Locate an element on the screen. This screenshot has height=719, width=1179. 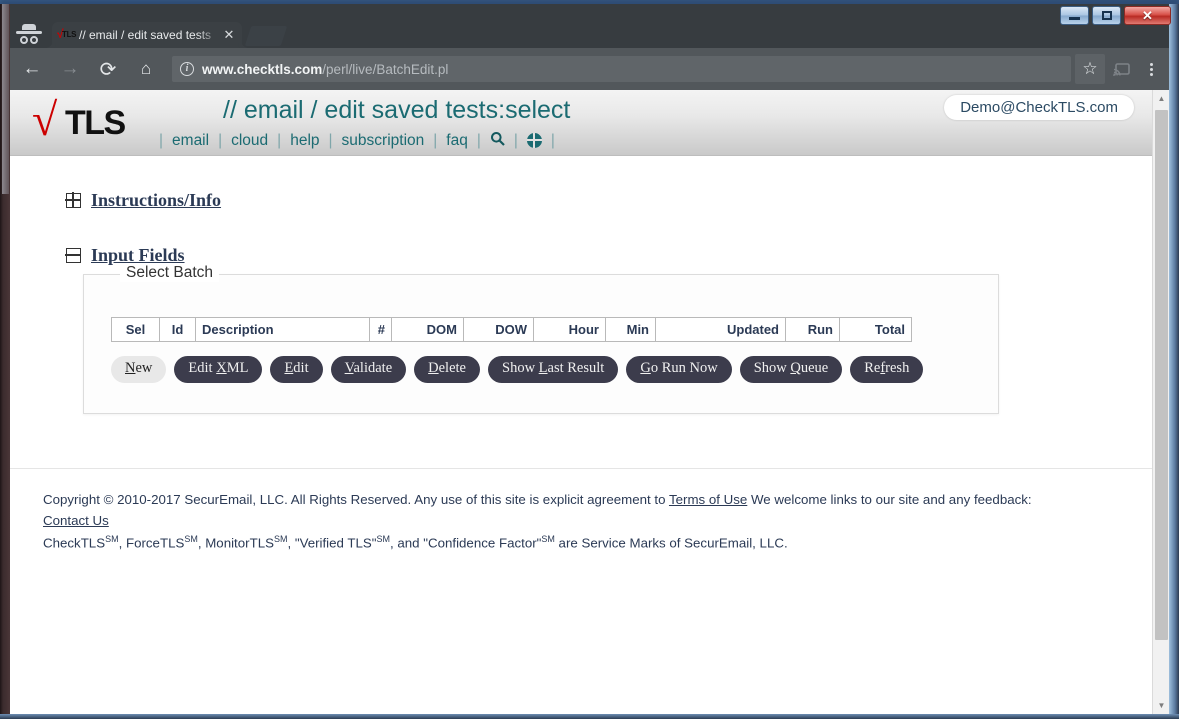
page-scrollbar: ▲ ▼ is located at coordinates (1160, 402).